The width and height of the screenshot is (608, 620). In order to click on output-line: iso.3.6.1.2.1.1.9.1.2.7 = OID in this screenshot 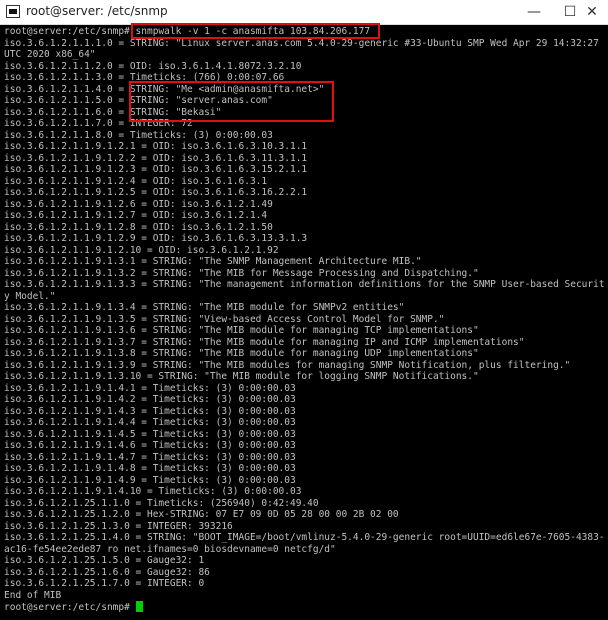, I will do `click(136, 215)`.